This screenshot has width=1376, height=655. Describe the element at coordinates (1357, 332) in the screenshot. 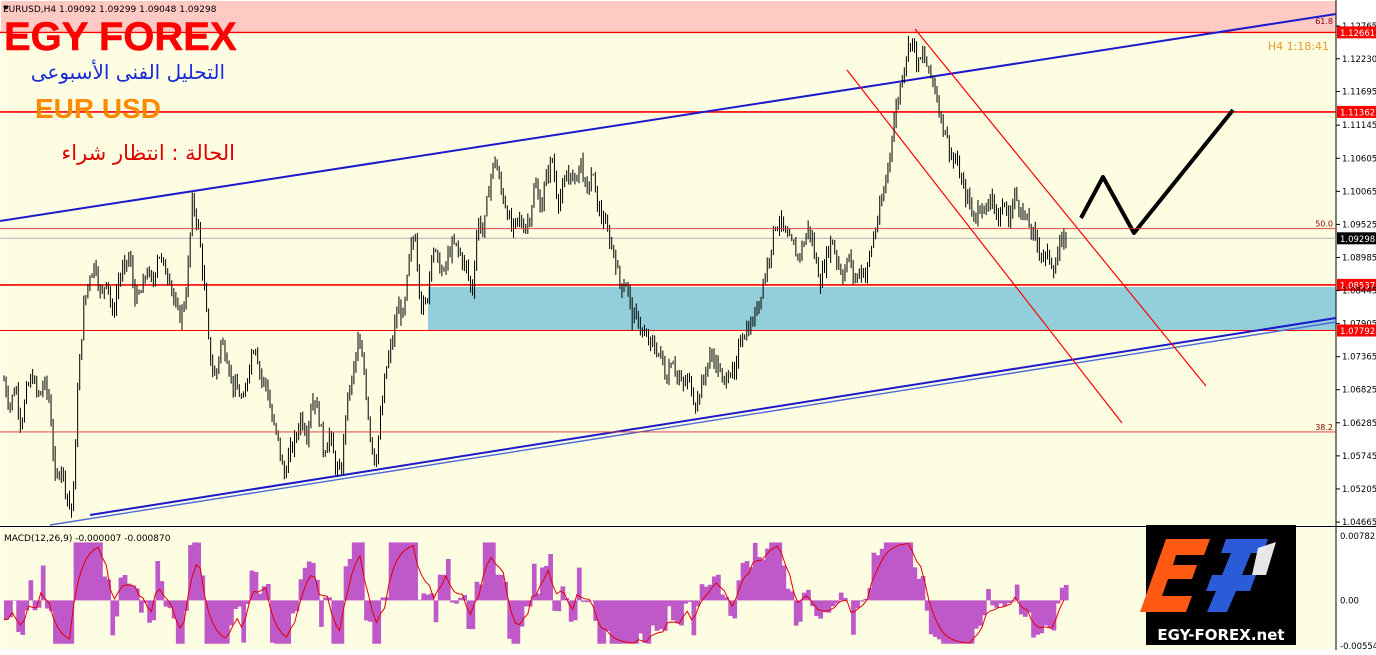

I see `axis-badge-label-14: 1.07792` at that location.